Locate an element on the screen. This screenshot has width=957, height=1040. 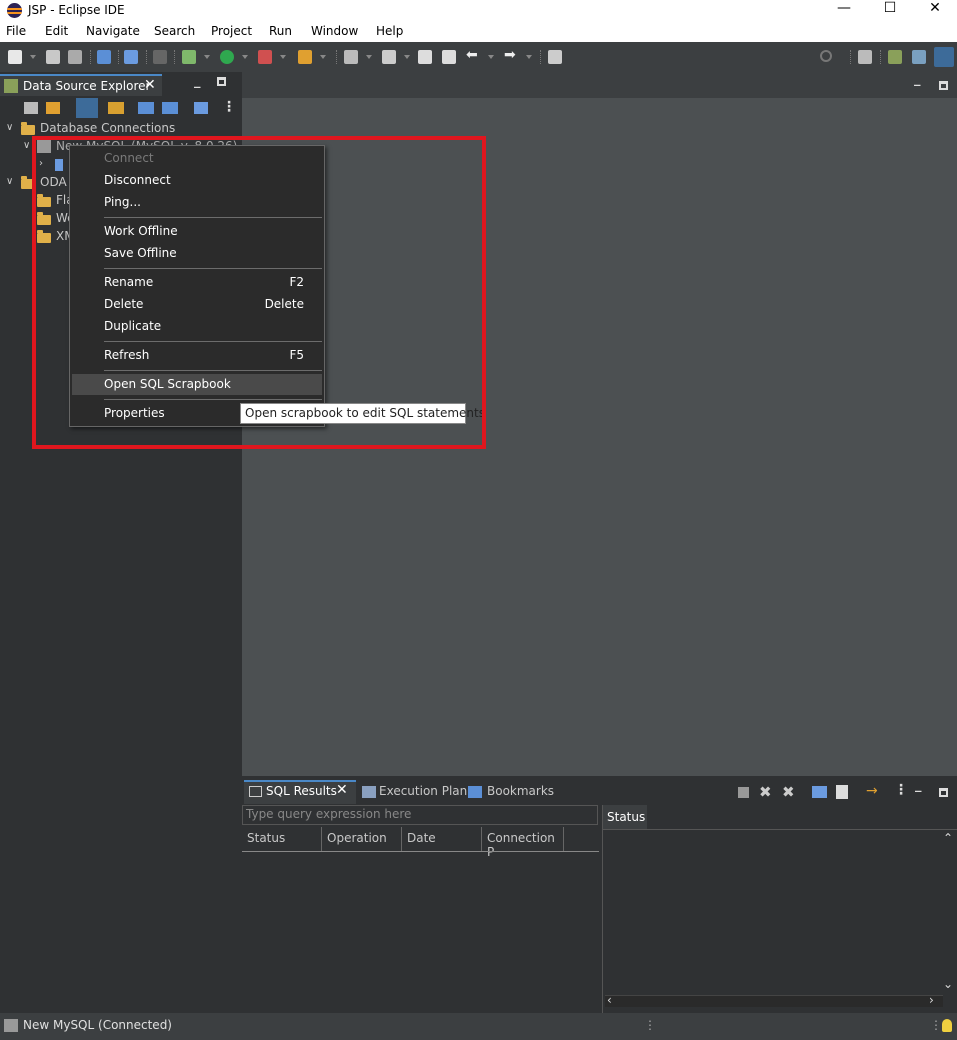
menu-edit: Edit is located at coordinates (56, 31).